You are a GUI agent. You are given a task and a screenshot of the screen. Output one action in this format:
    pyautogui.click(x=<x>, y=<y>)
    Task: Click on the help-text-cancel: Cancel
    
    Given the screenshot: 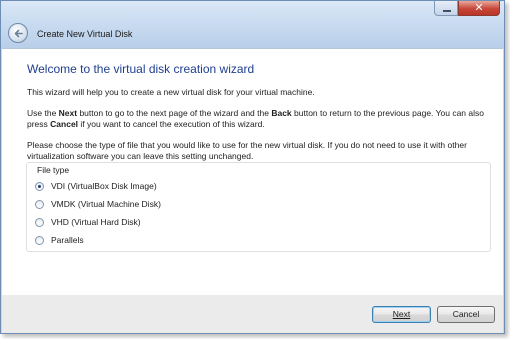 What is the action you would take?
    pyautogui.click(x=64, y=124)
    